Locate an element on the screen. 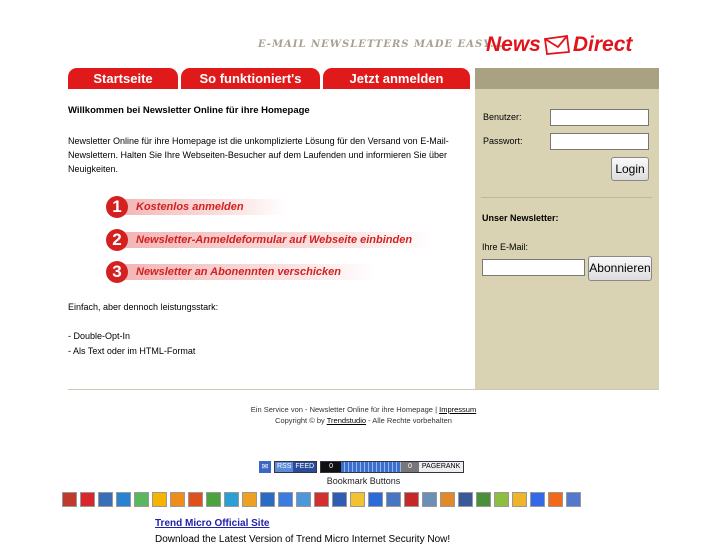  email-label: Ihre E-Mail: is located at coordinates (505, 247).